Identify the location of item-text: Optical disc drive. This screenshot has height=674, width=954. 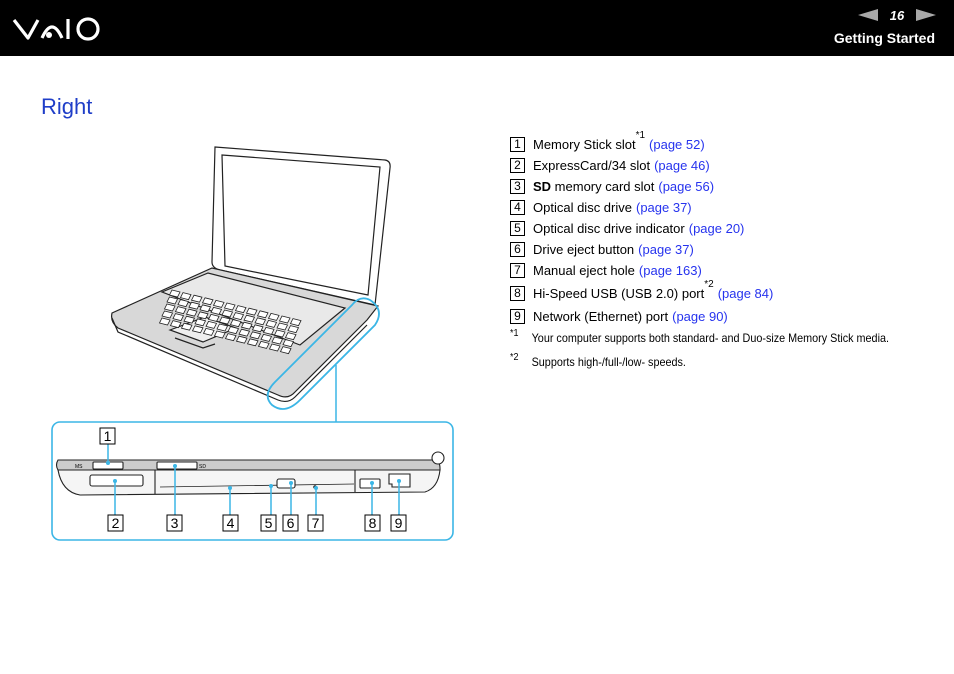
(582, 207).